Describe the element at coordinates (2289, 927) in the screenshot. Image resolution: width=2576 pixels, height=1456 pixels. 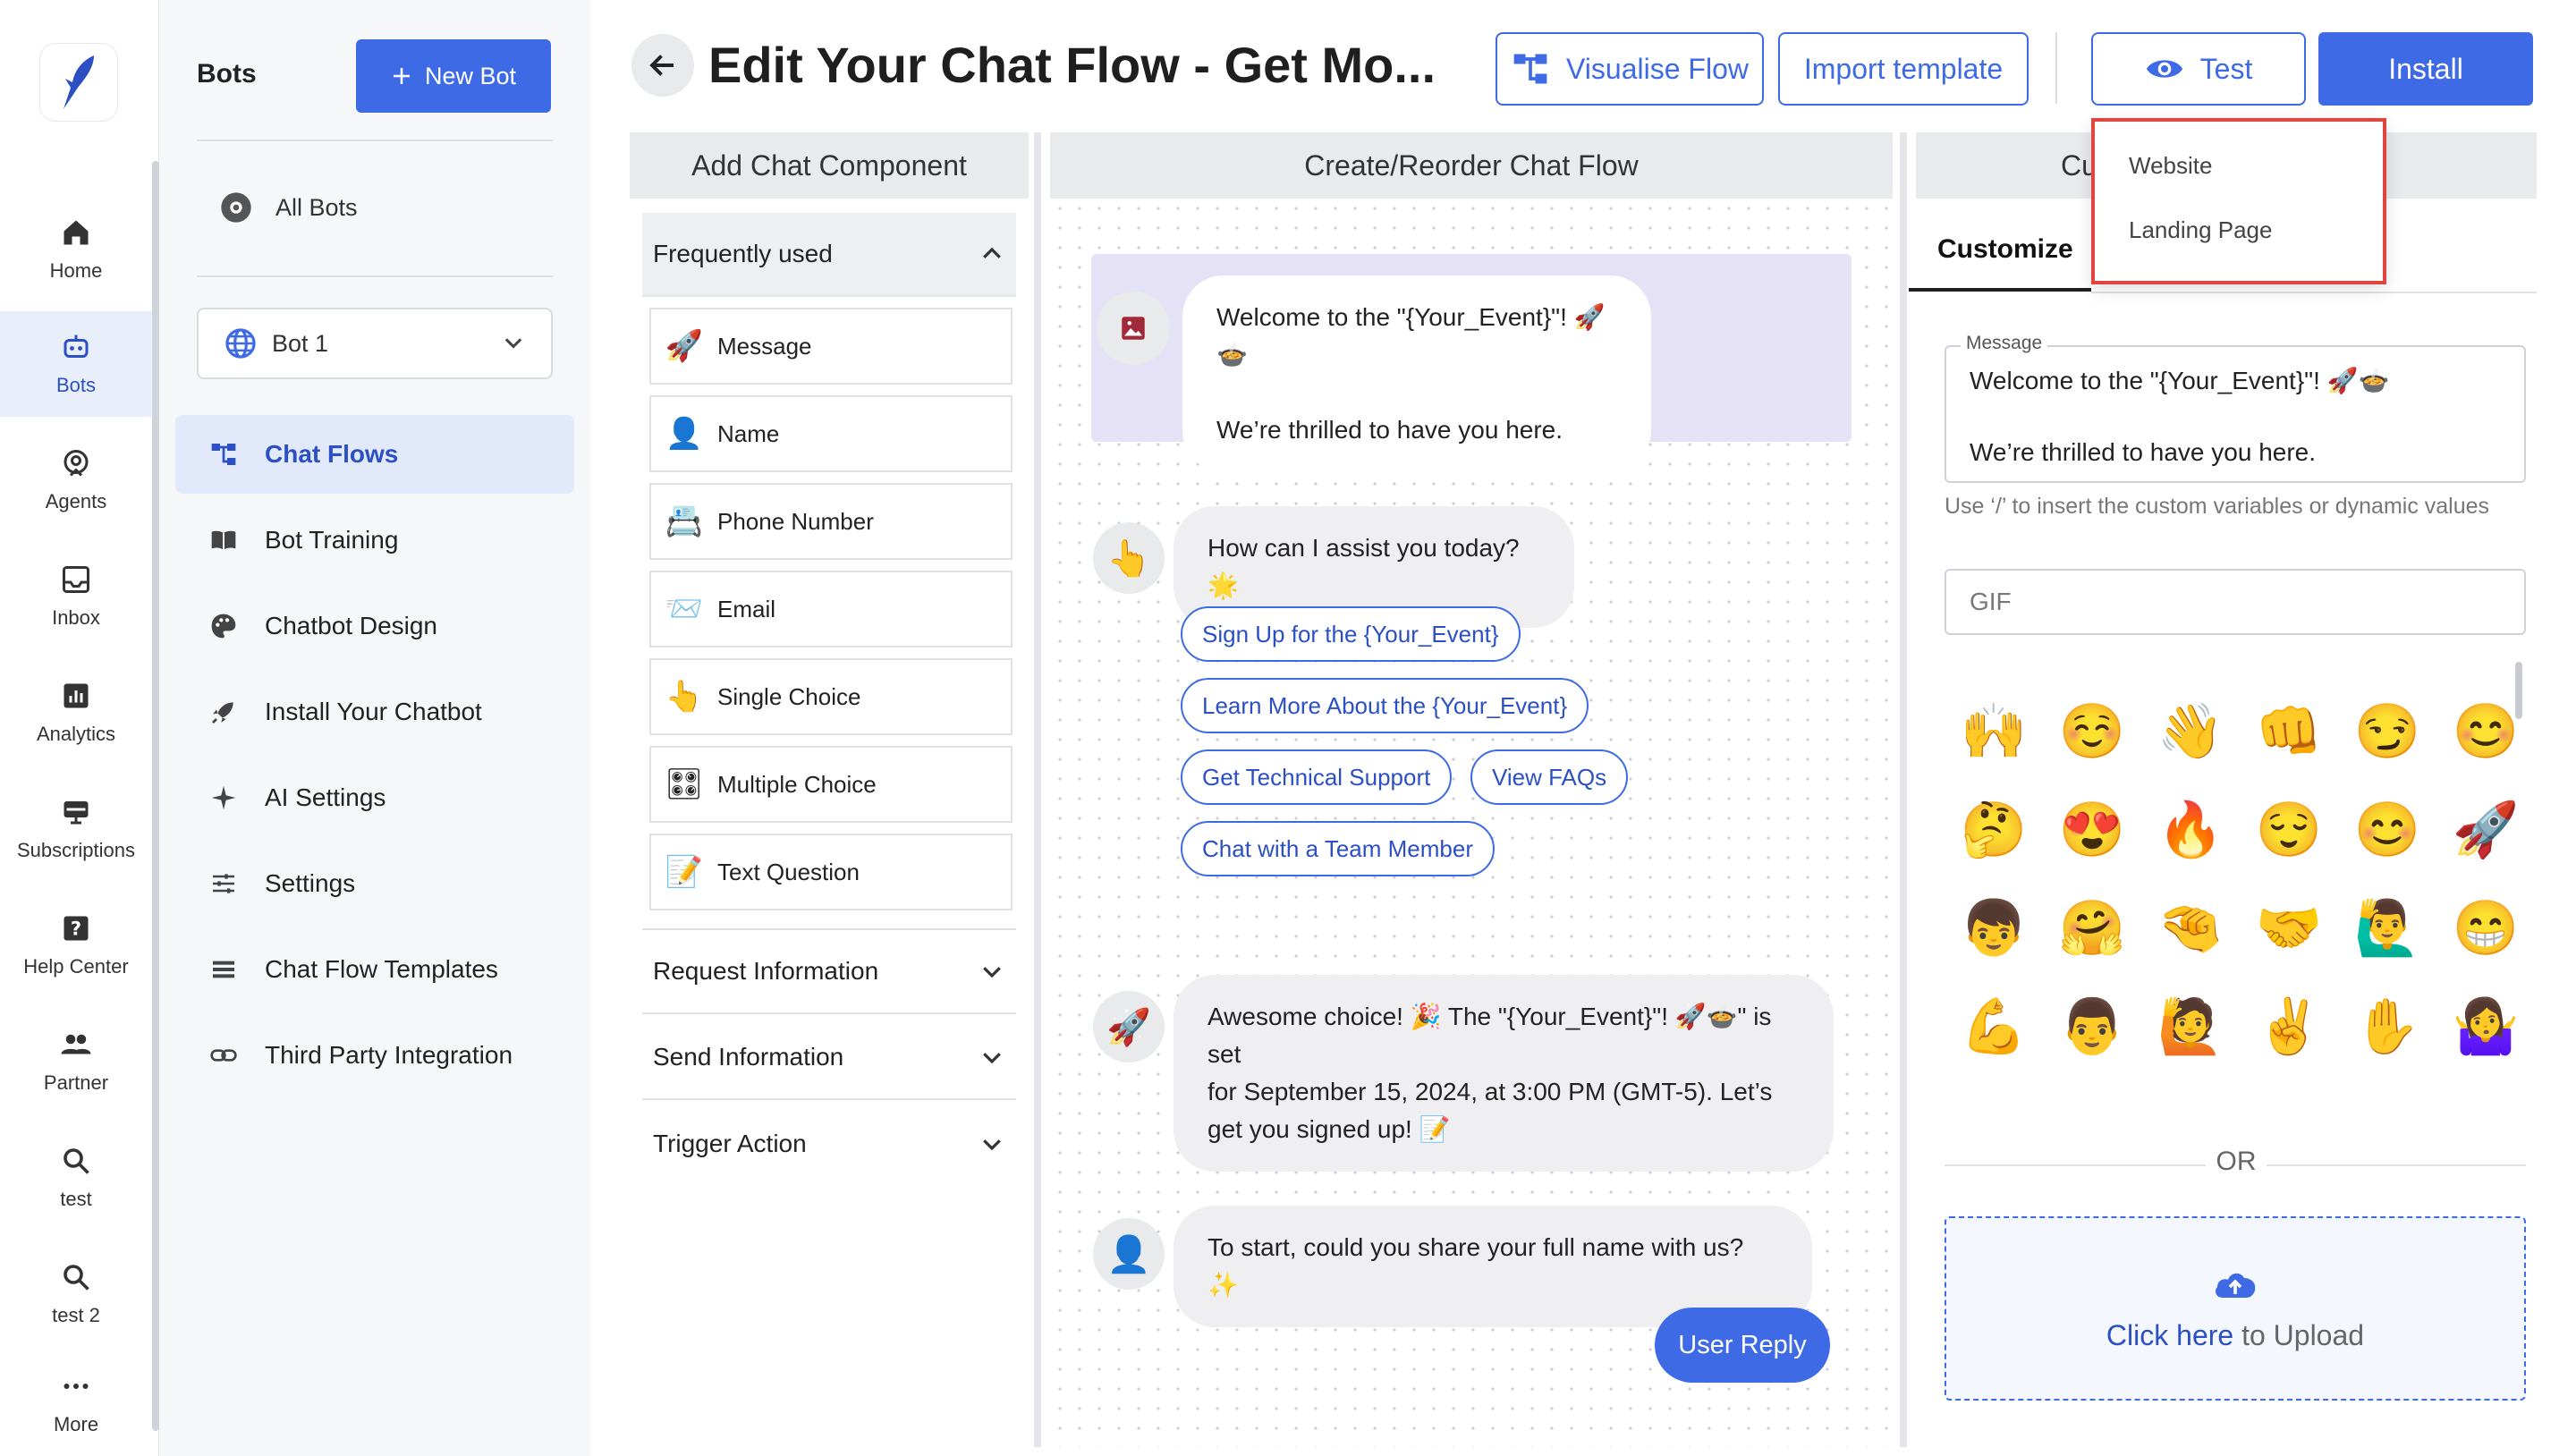
I see `emoji-option: 🤝` at that location.